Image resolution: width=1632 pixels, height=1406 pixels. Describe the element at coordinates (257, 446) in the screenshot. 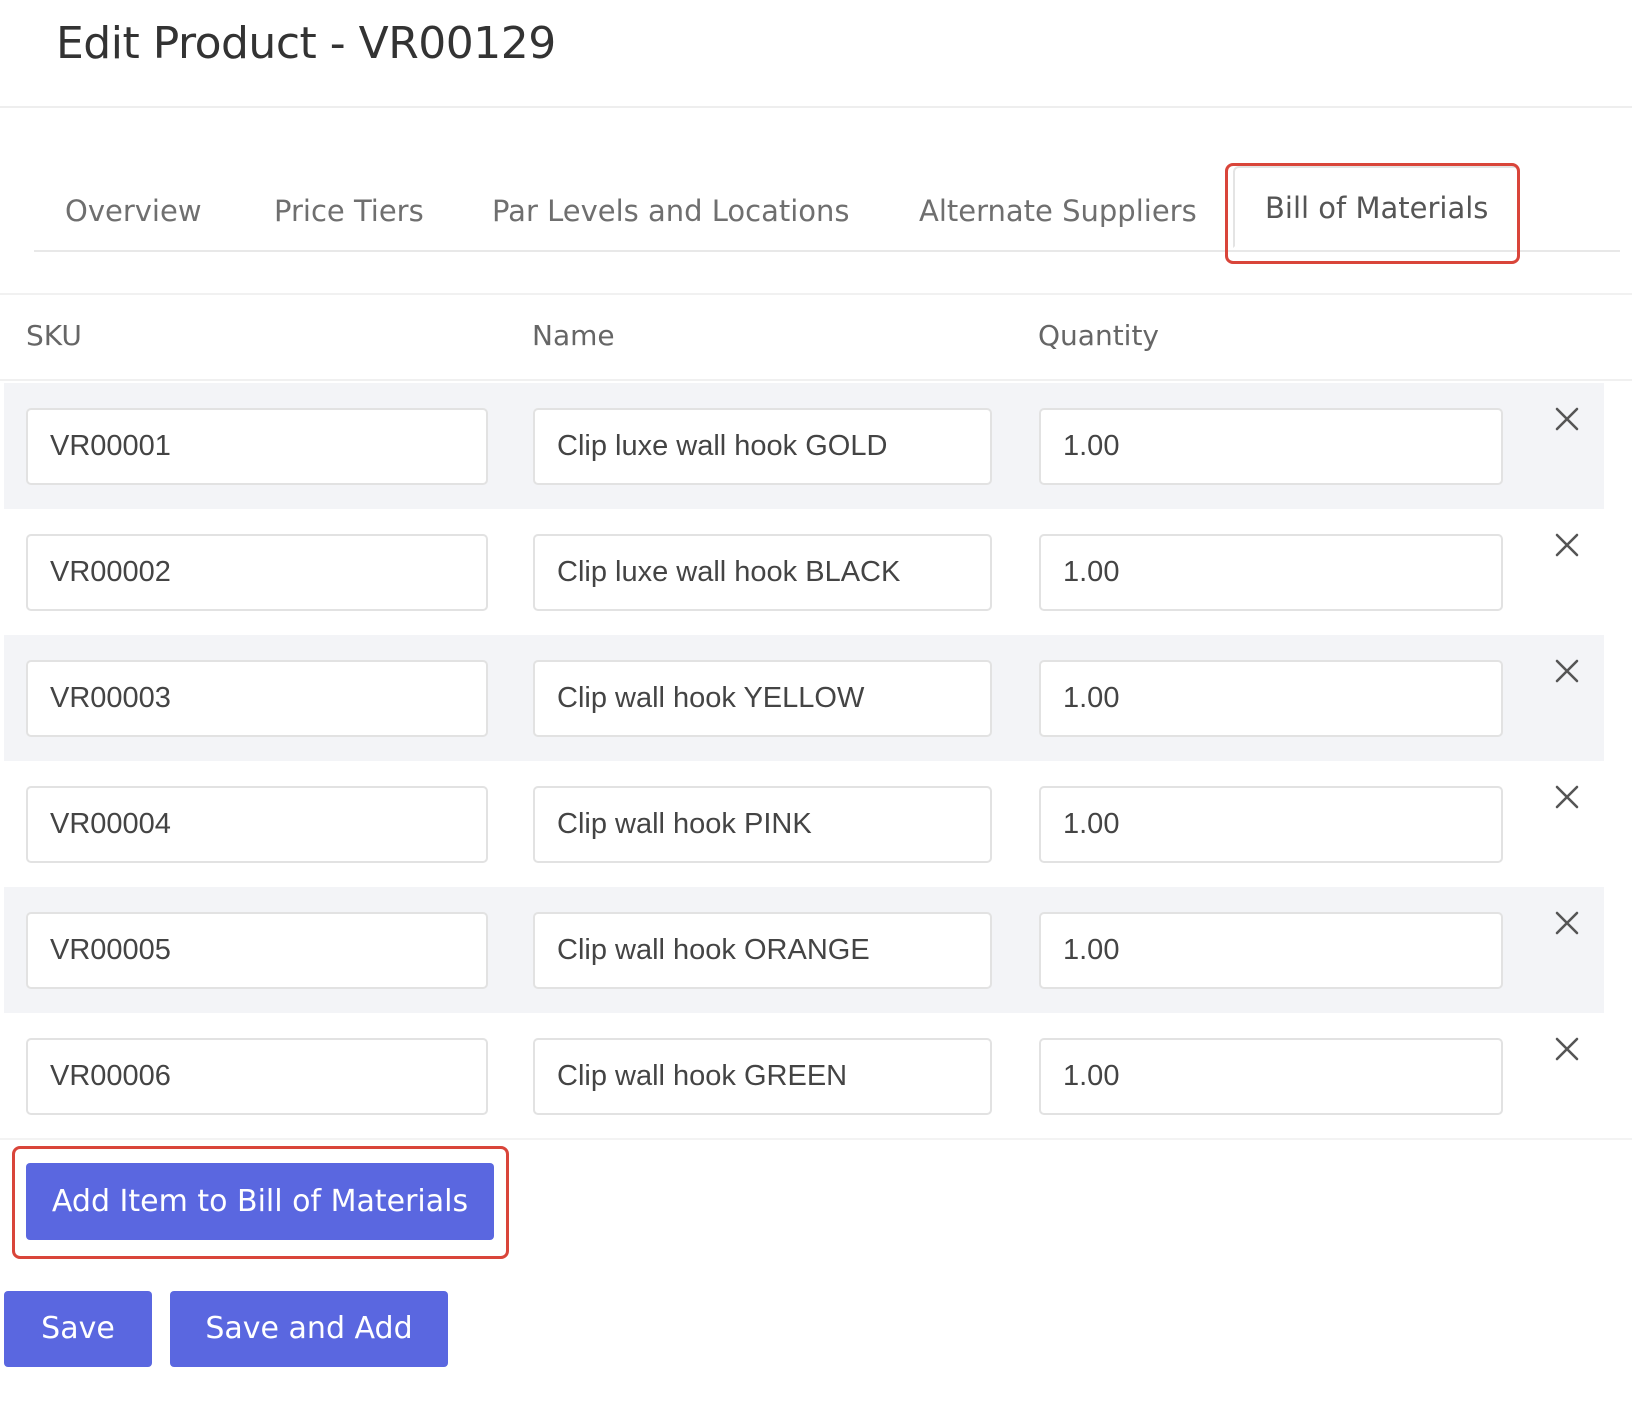

I see `sku-input: VR00001` at that location.